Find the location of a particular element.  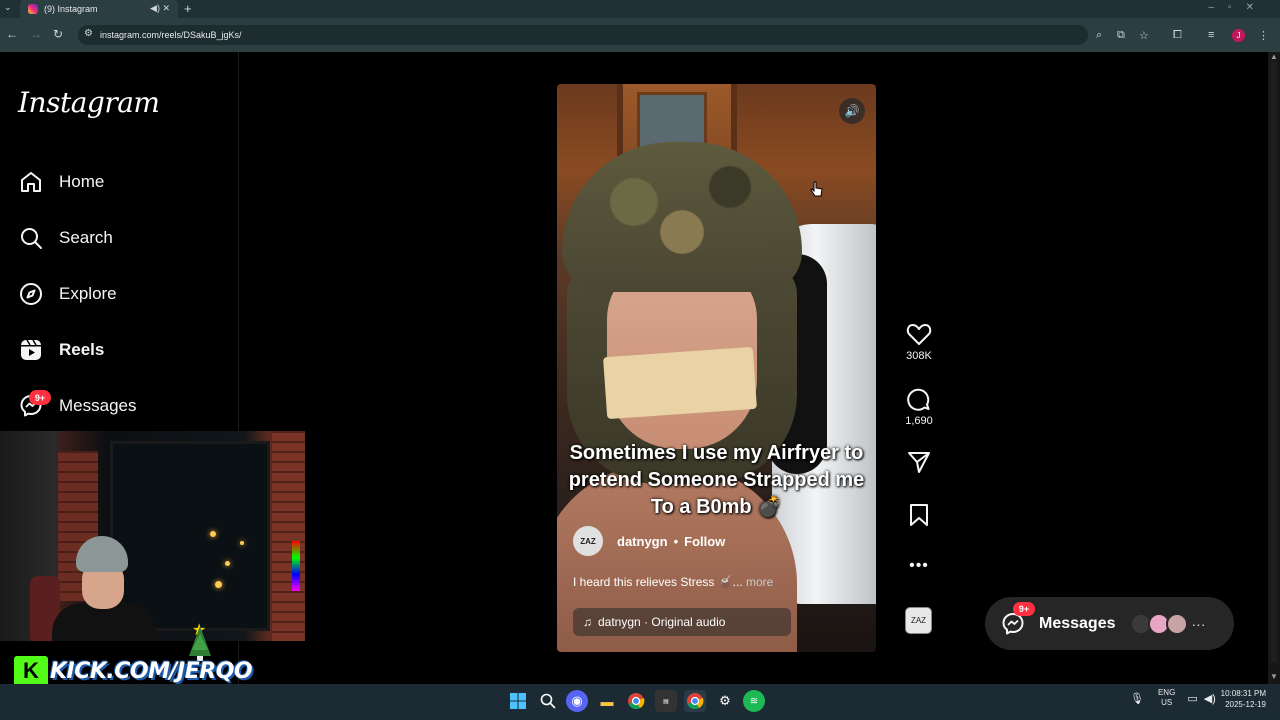

author-username: datnygn is located at coordinates (642, 541).